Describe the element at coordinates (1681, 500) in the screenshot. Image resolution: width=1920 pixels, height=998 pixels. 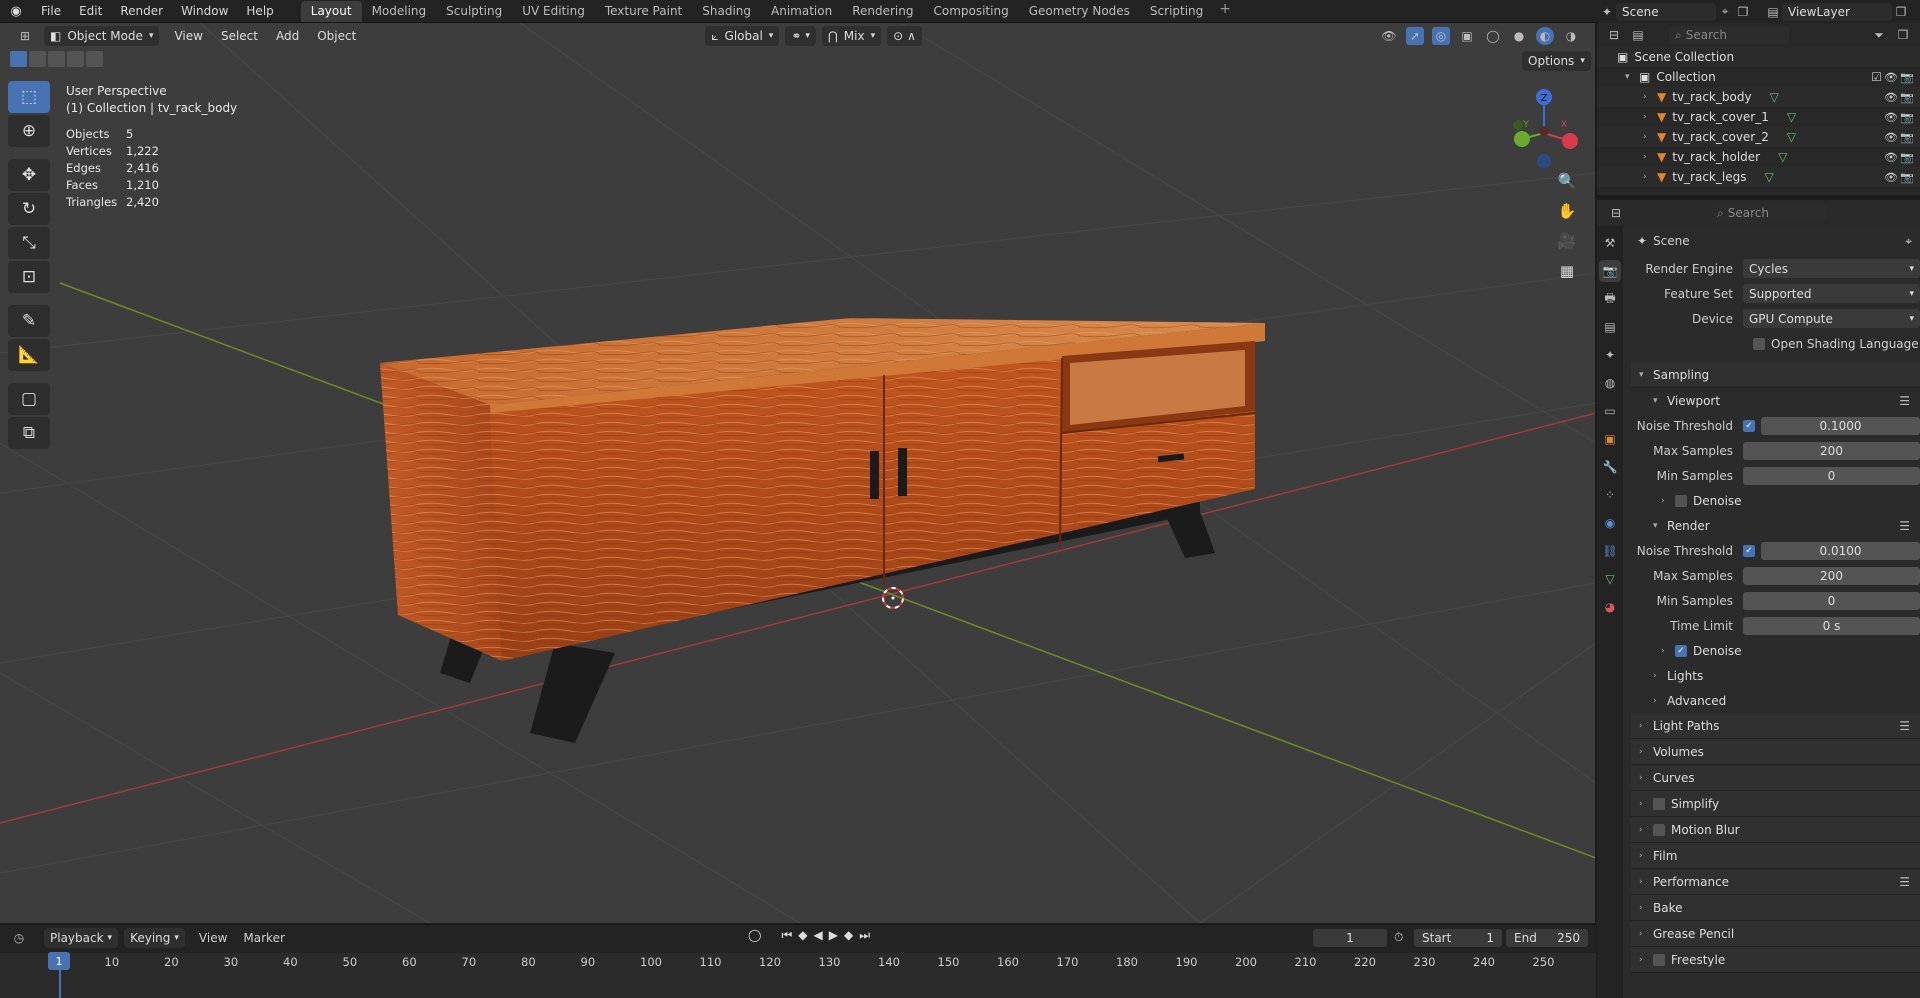
I see `vp-denoise-checkbox` at that location.